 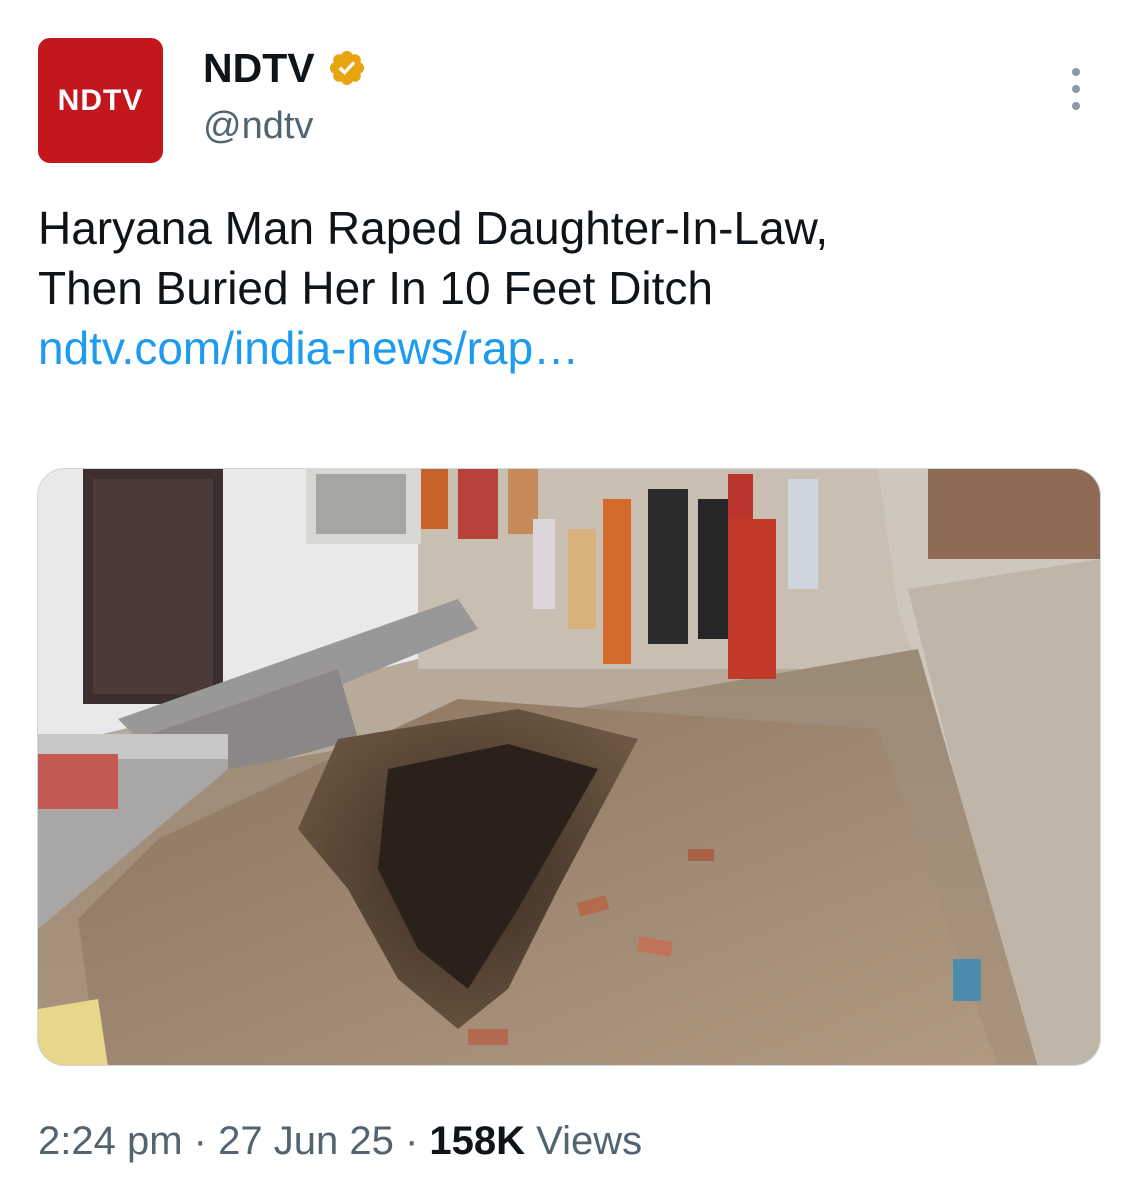 I want to click on tweet-time: 2:24 pm, so click(x=110, y=1141).